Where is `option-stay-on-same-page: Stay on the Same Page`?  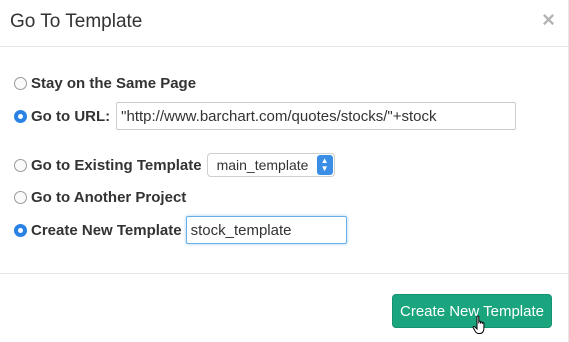 option-stay-on-same-page: Stay on the Same Page is located at coordinates (105, 83).